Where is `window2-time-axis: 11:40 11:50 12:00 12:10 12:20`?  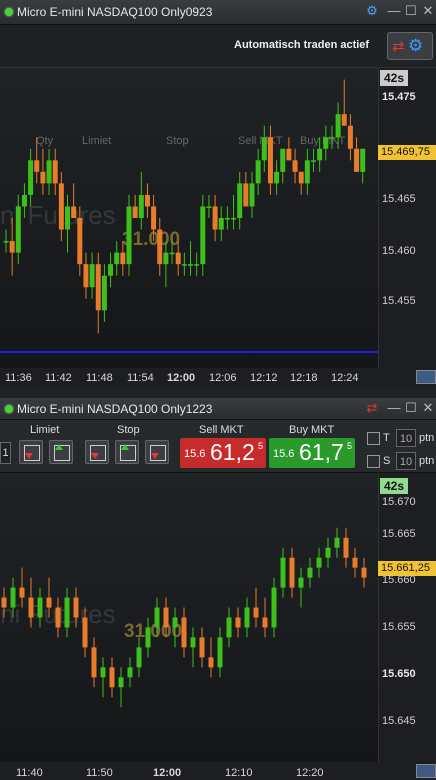
window2-time-axis: 11:40 11:50 12:00 12:10 12:20 is located at coordinates (189, 771).